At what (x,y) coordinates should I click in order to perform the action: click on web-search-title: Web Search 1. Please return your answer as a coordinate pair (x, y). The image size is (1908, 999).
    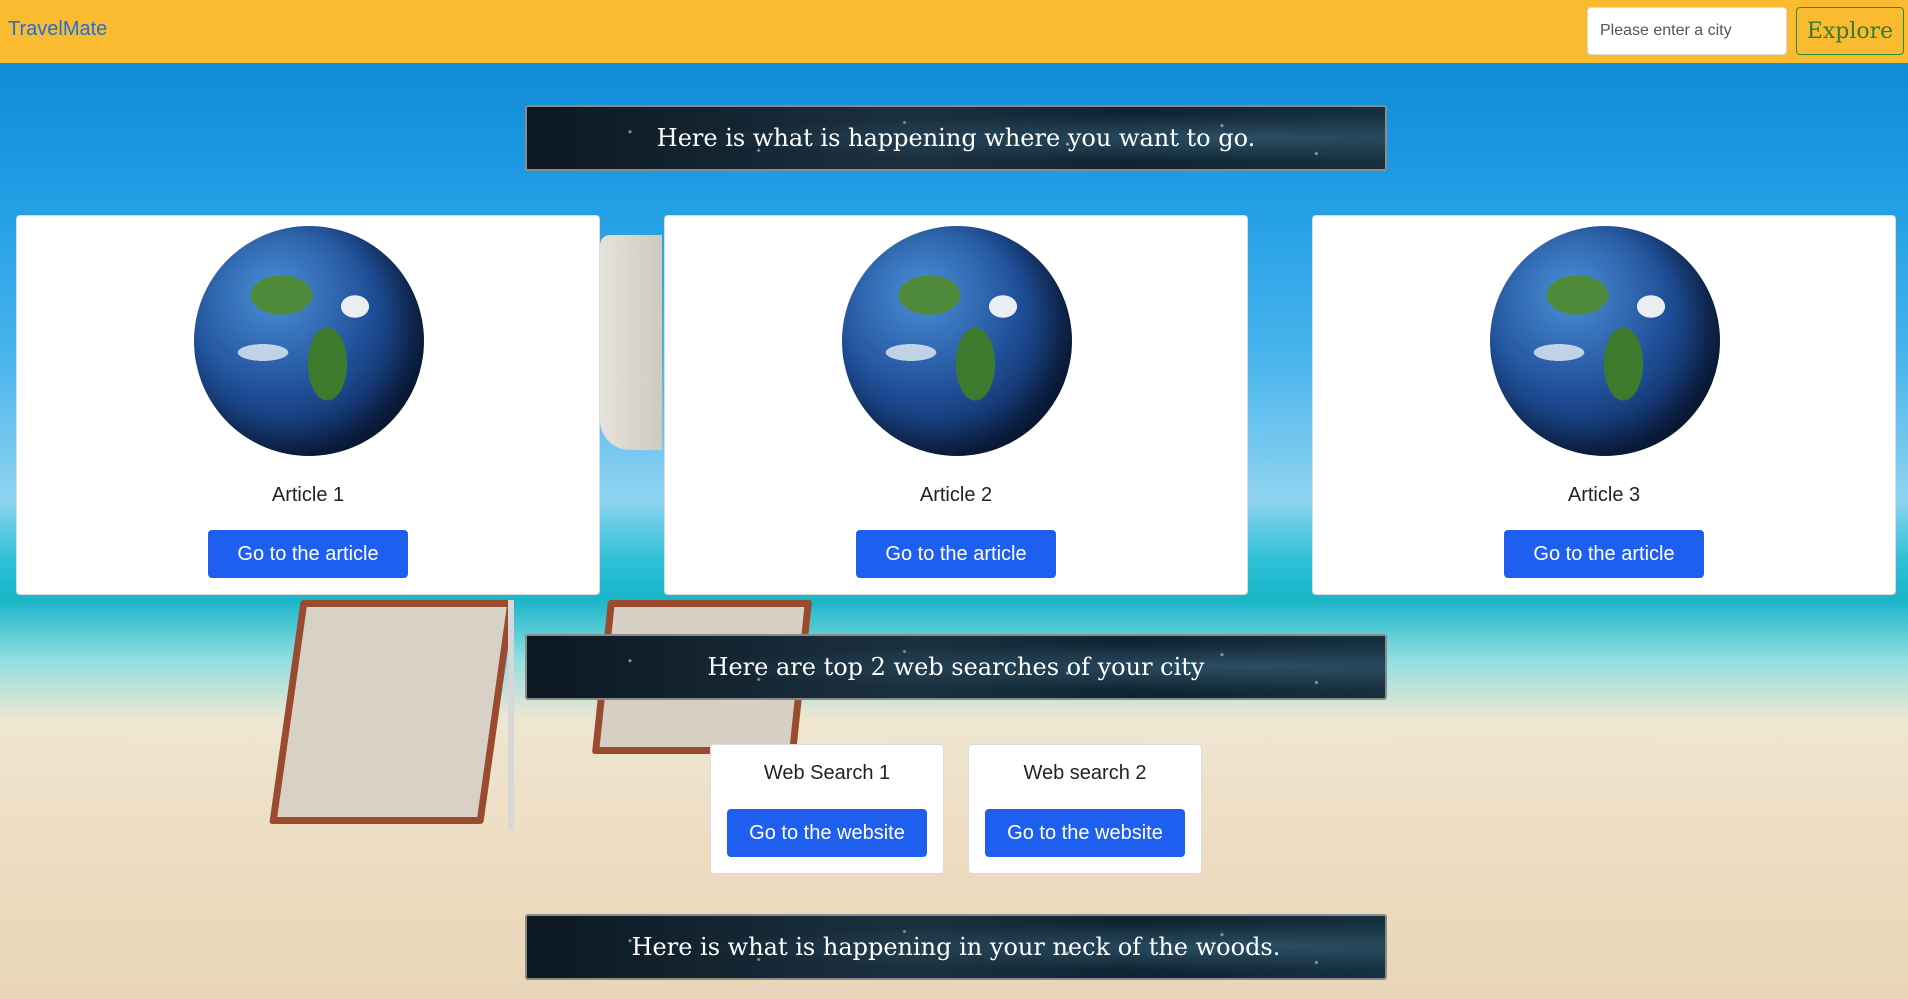
    Looking at the image, I should click on (827, 773).